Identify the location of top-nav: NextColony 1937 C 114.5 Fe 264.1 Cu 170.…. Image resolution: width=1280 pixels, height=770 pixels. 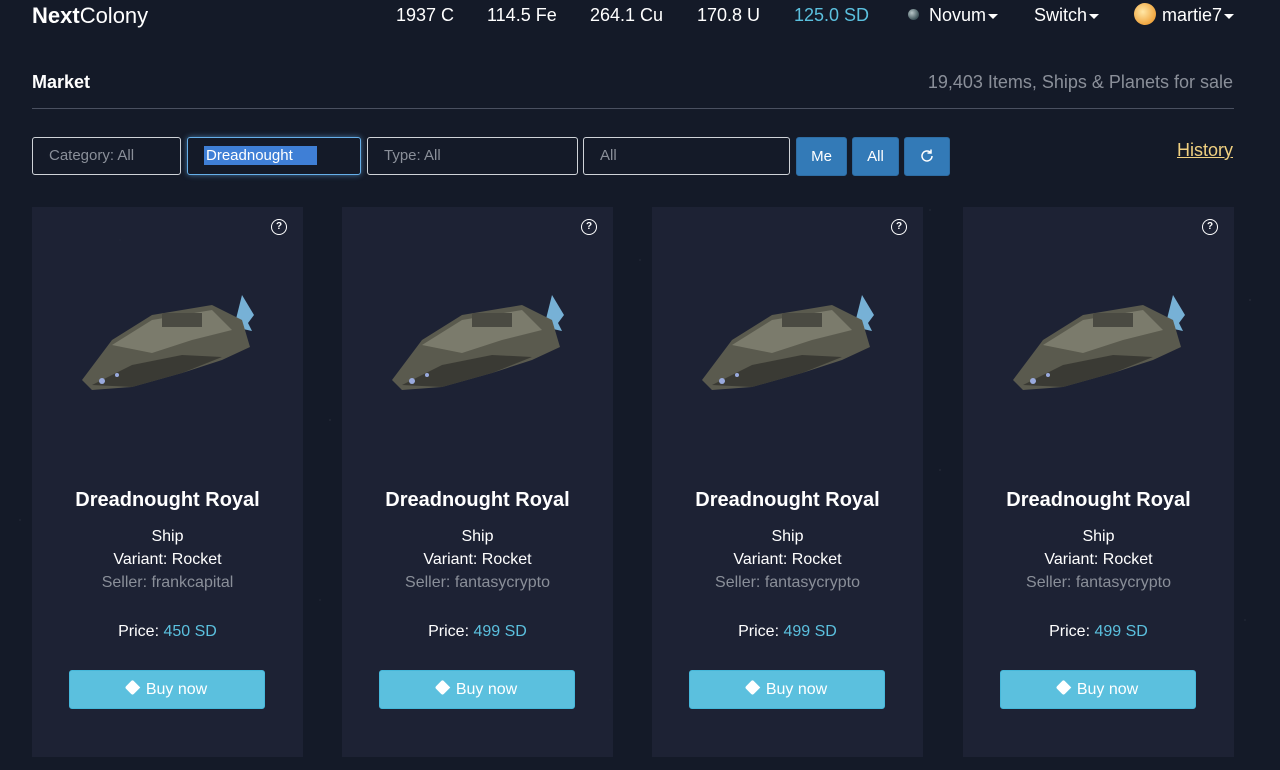
(640, 17).